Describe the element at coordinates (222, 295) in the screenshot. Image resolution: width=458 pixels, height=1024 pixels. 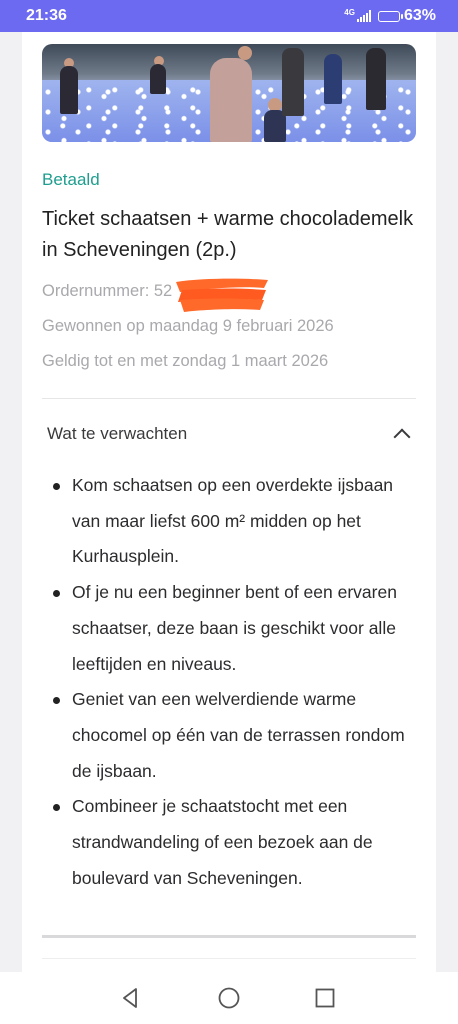
I see `redaction-mark` at that location.